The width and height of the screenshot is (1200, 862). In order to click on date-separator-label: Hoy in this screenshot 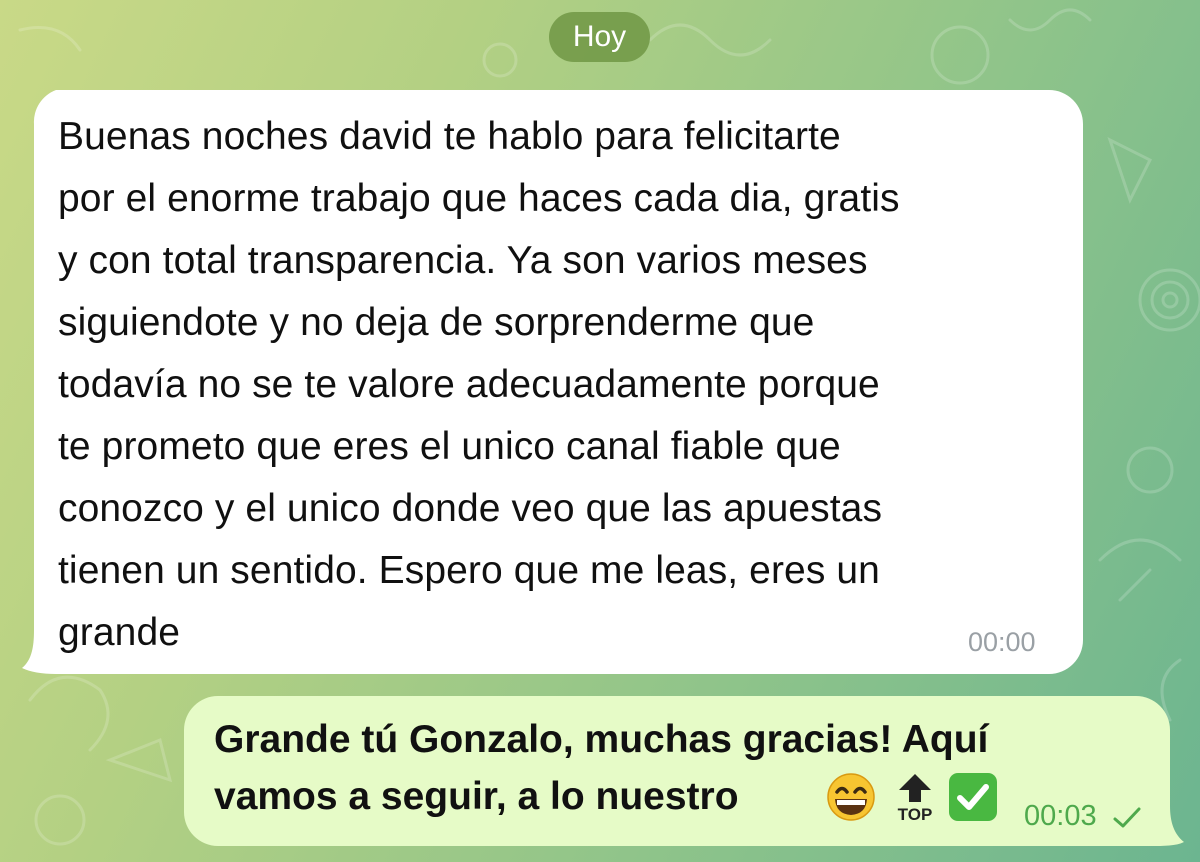, I will do `click(599, 36)`.